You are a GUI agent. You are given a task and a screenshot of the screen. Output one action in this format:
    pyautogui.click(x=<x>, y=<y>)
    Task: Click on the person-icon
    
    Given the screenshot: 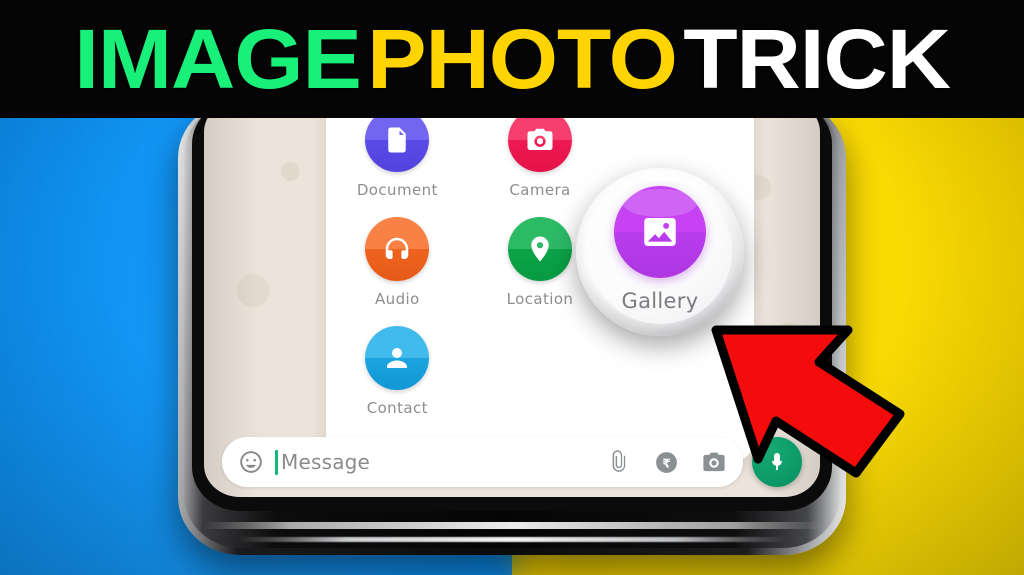 What is the action you would take?
    pyautogui.click(x=397, y=358)
    